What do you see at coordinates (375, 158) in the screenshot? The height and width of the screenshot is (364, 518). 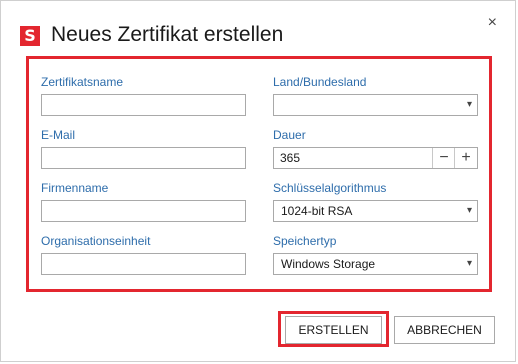 I see `duration-stepper: 365 − +` at bounding box center [375, 158].